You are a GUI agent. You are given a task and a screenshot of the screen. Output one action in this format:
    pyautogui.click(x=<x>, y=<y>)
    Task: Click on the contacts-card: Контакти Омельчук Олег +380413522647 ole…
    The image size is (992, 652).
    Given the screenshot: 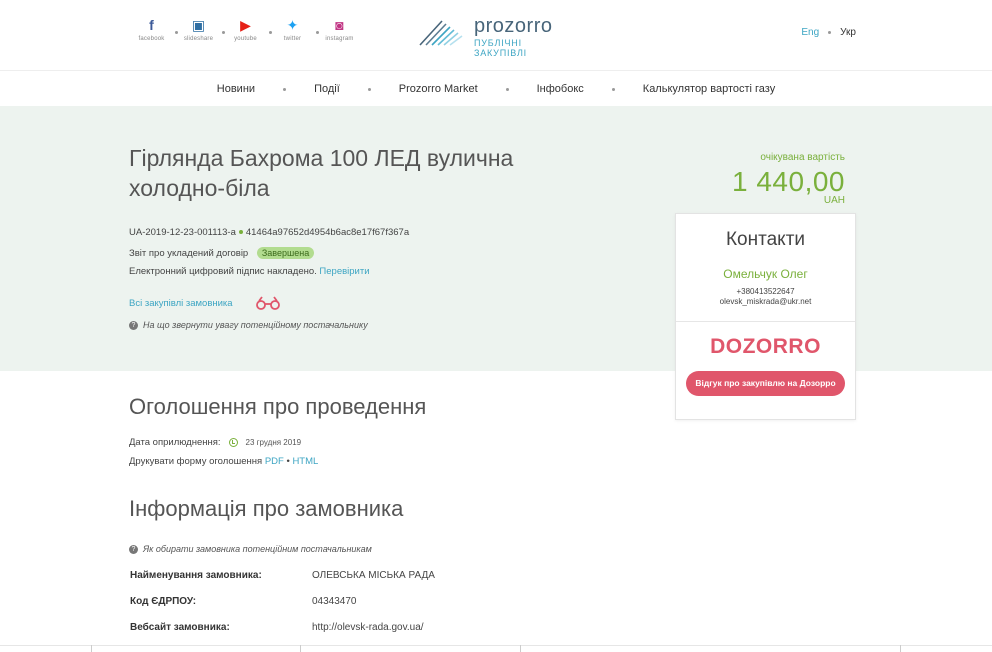 What is the action you would take?
    pyautogui.click(x=765, y=316)
    